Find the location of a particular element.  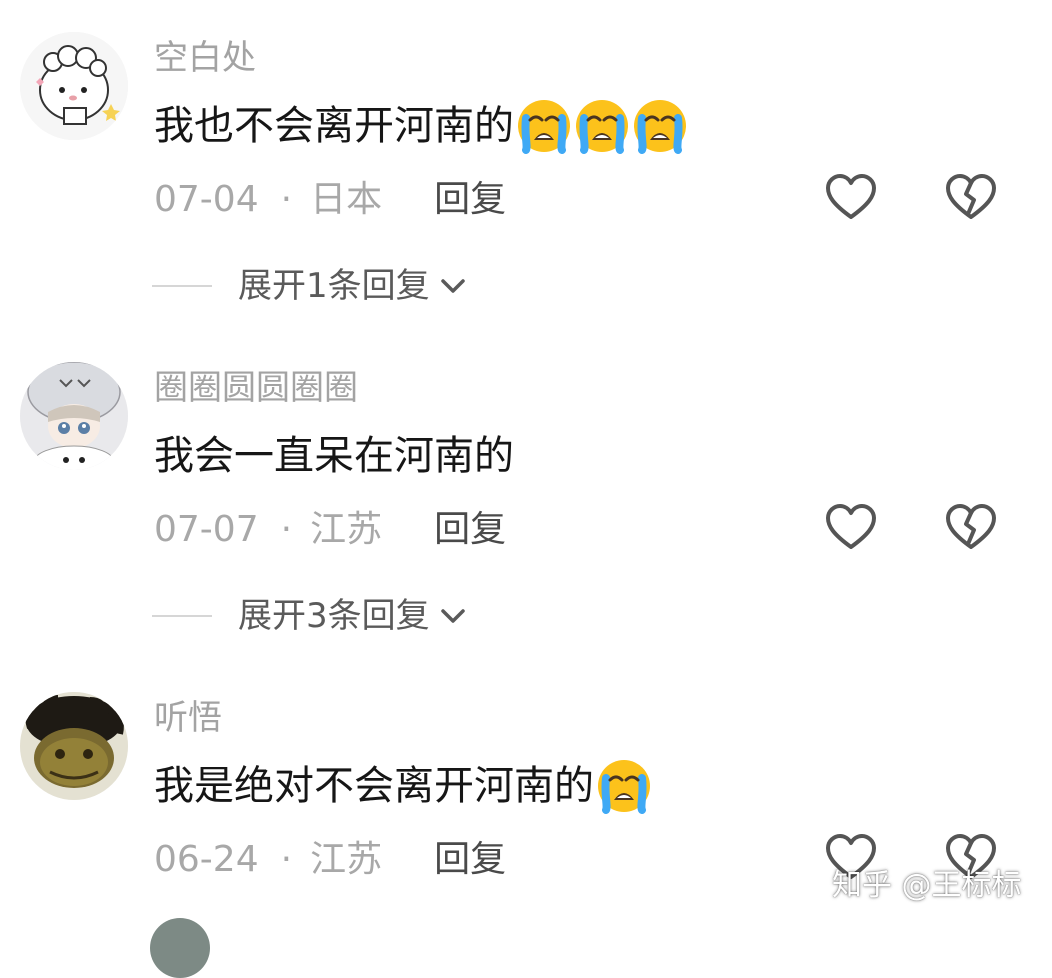

comment-date: 07-04 is located at coordinates (206, 199).